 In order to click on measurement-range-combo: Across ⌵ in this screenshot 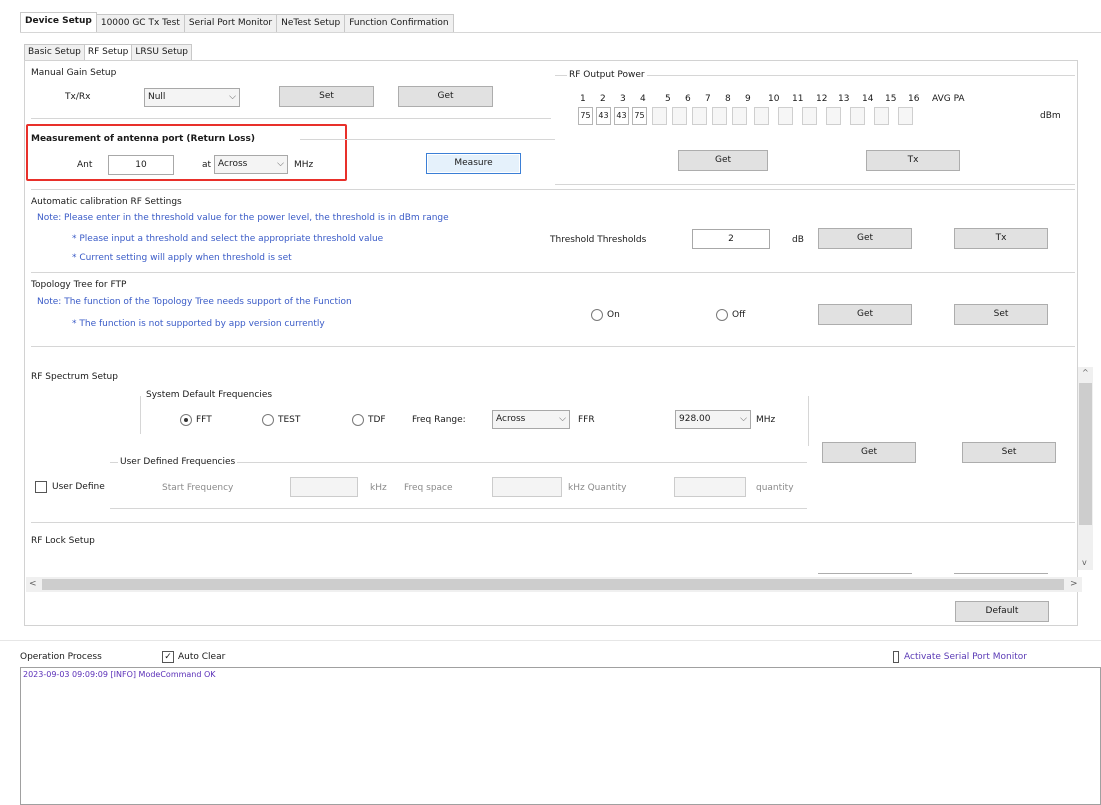, I will do `click(251, 164)`.